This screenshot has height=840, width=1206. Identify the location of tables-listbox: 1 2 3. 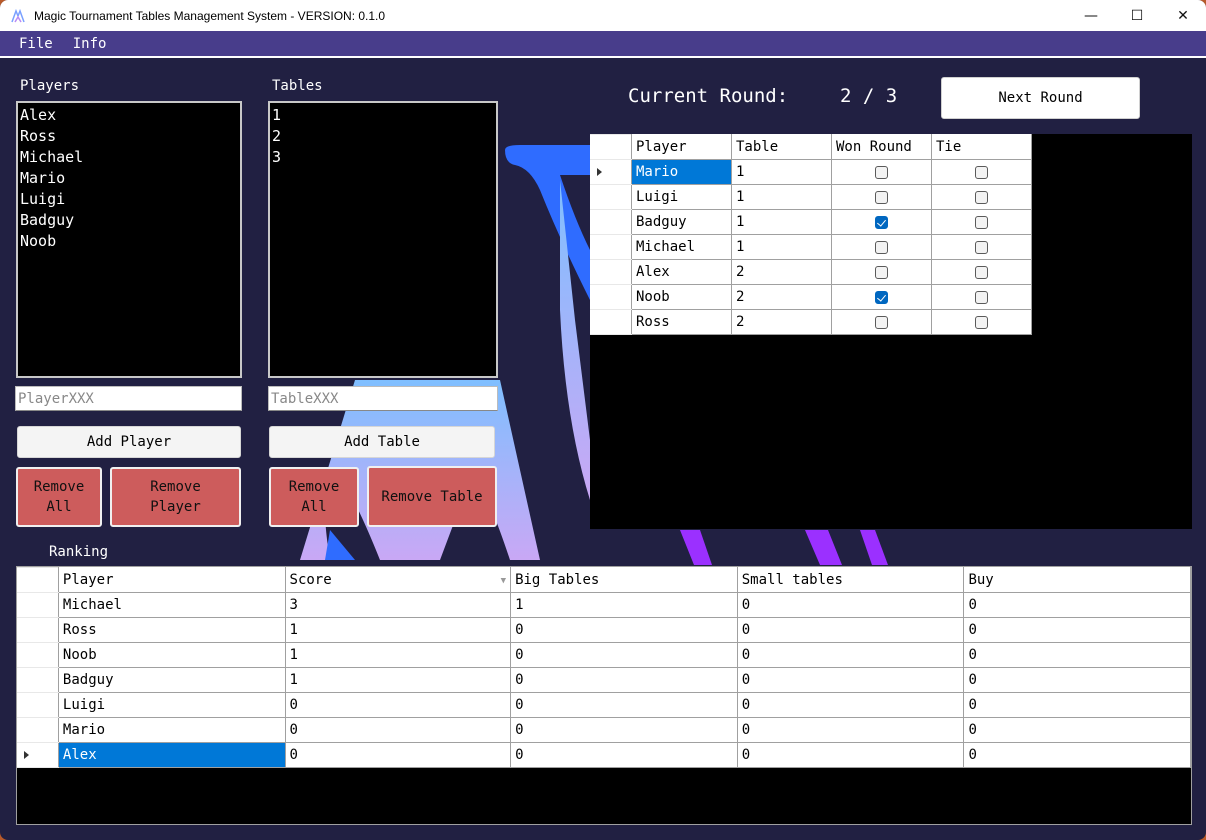
(383, 239).